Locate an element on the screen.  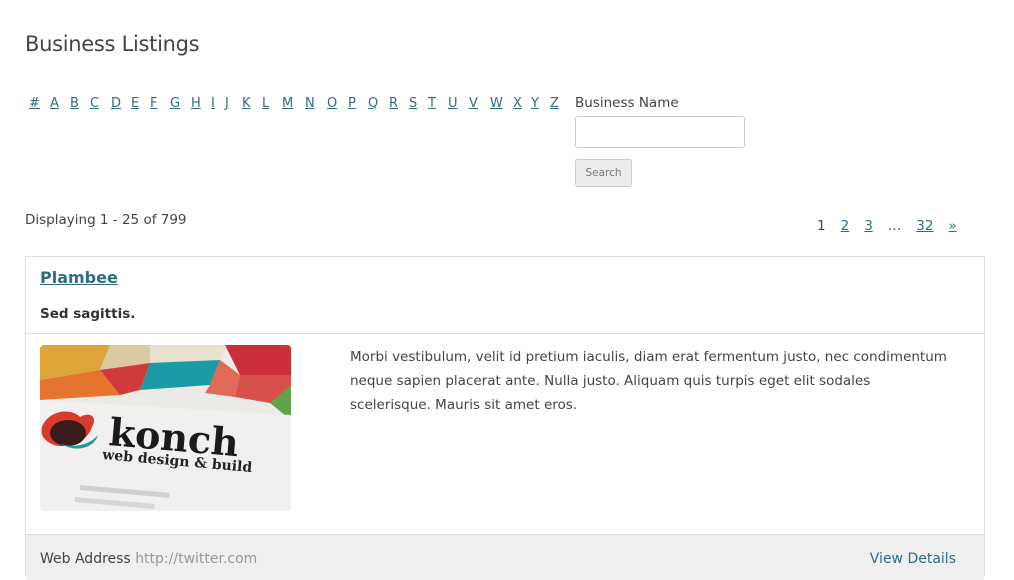
alpha-filter-s: S is located at coordinates (413, 103).